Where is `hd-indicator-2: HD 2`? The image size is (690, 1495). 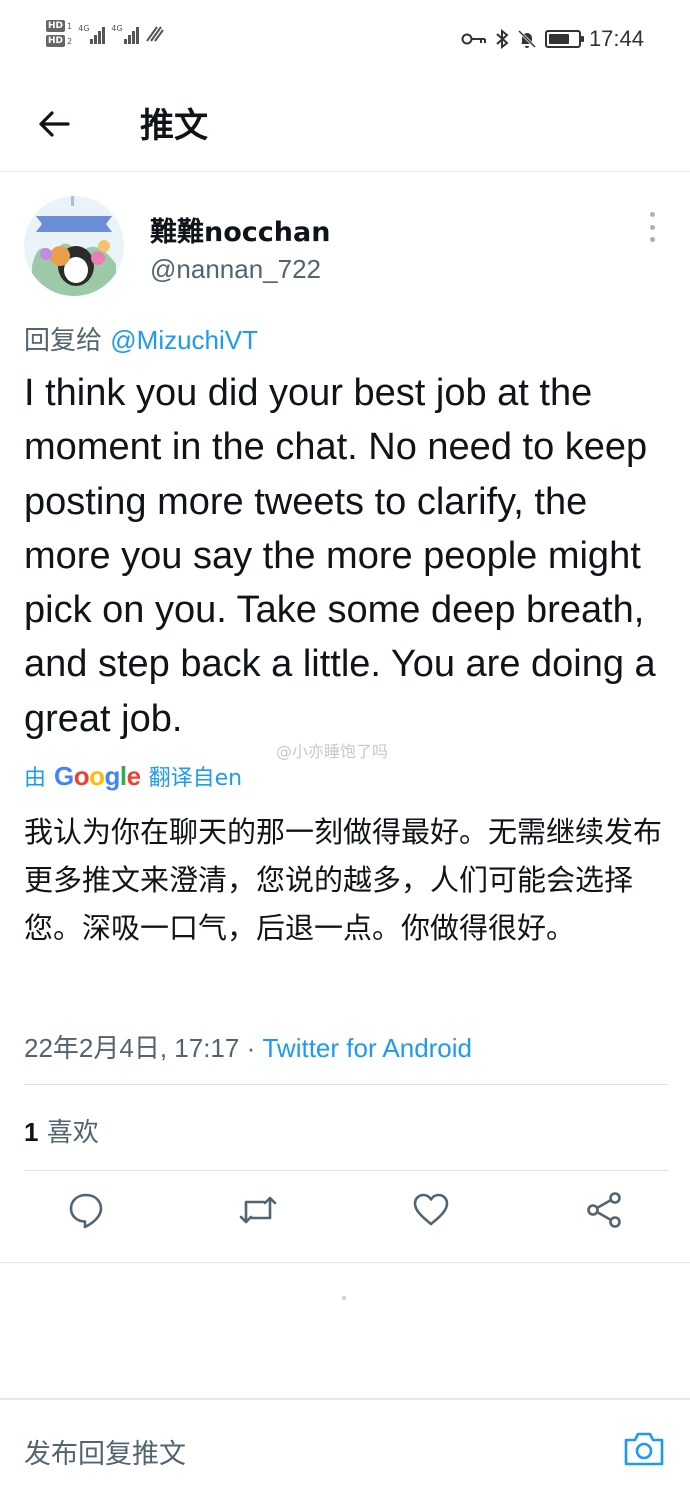 hd-indicator-2: HD 2 is located at coordinates (59, 41).